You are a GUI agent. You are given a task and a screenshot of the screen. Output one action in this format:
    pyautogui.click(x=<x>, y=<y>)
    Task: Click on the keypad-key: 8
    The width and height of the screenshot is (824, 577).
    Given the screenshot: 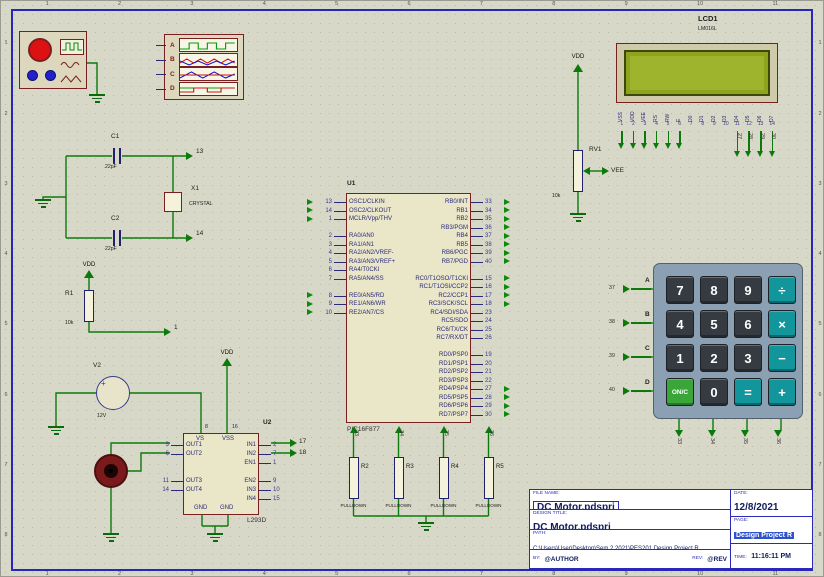 What is the action you would take?
    pyautogui.click(x=714, y=290)
    